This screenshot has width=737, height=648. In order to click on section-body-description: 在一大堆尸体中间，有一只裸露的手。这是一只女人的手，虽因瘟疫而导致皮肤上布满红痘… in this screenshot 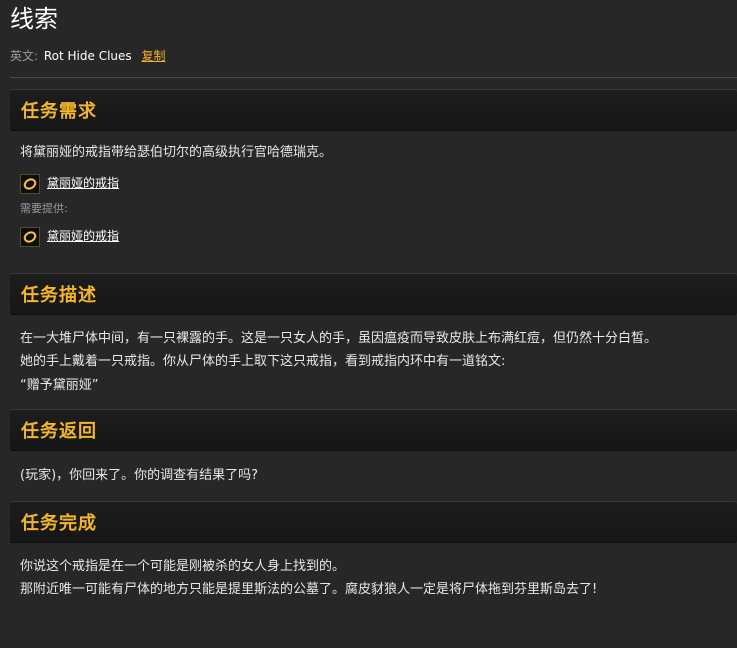, I will do `click(373, 356)`.